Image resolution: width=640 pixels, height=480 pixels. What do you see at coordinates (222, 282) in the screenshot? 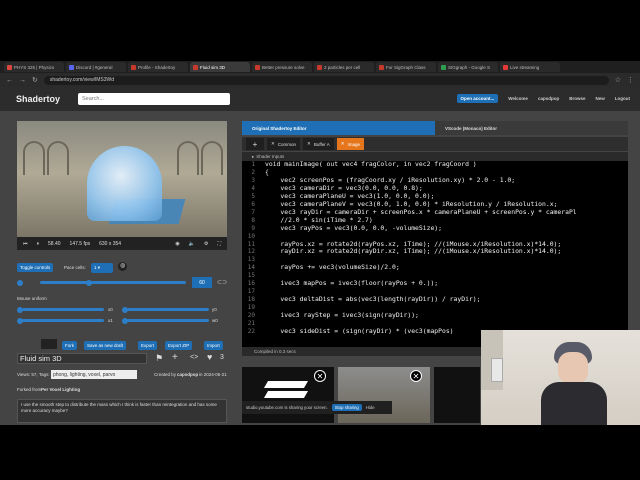
I see `link-icon: ⊂⊃` at bounding box center [222, 282].